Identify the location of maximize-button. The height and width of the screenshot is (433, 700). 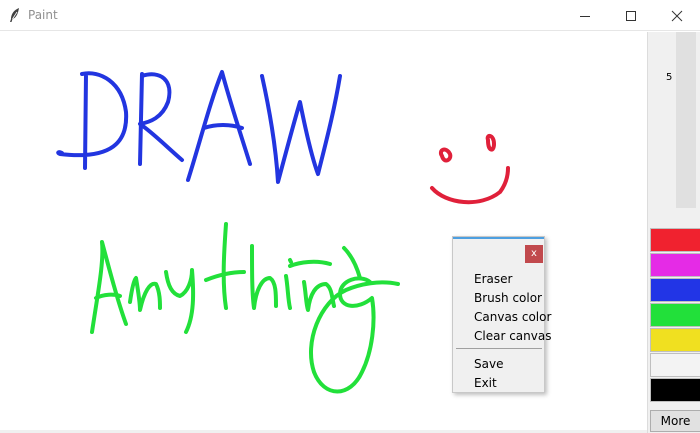
(631, 15).